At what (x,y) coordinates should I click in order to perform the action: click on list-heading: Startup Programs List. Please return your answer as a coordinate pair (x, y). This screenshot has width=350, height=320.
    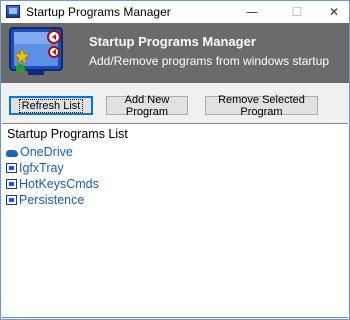
    Looking at the image, I should click on (67, 134).